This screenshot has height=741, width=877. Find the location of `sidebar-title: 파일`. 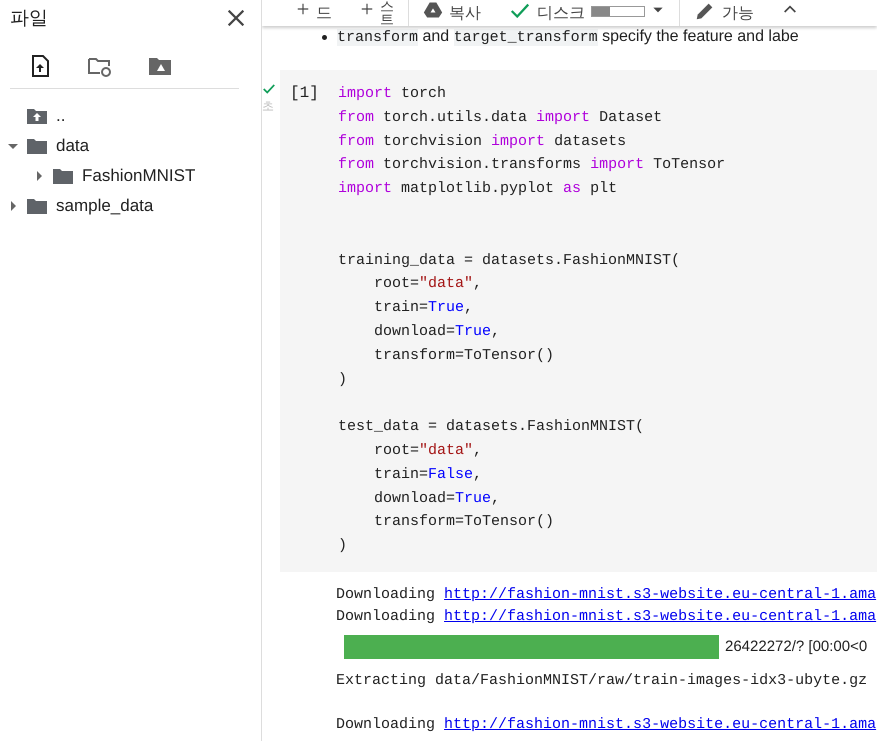

sidebar-title: 파일 is located at coordinates (29, 19).